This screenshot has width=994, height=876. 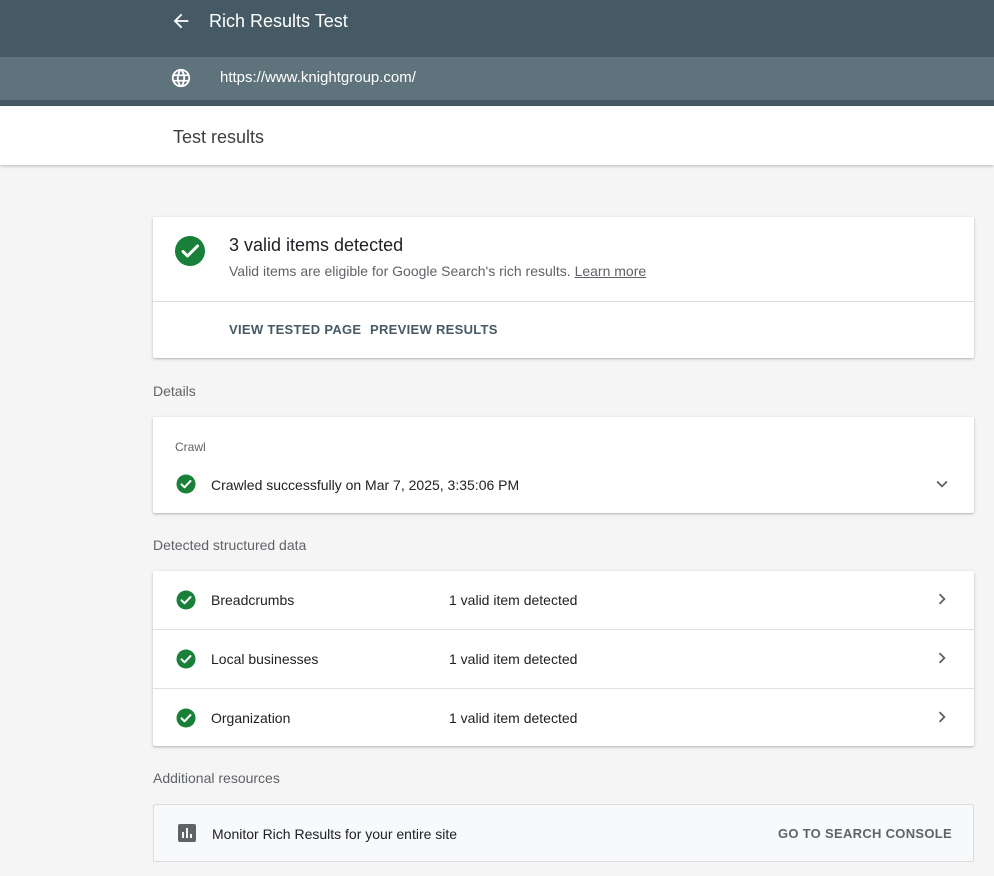 I want to click on chevron-down-icon, so click(x=942, y=484).